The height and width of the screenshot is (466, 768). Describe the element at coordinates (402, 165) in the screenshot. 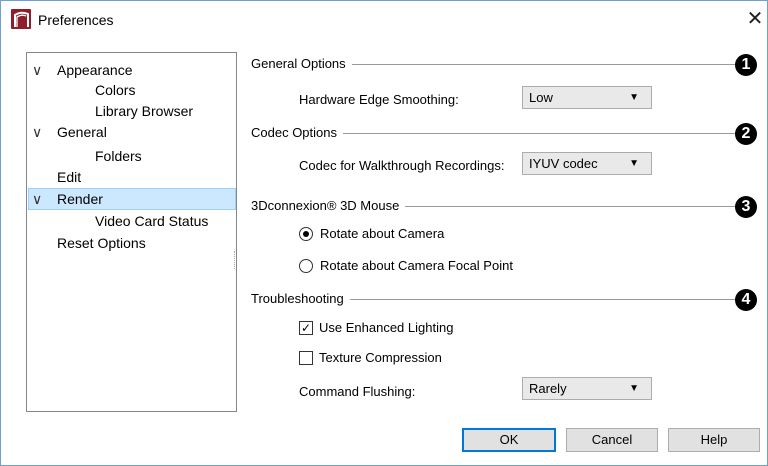

I see `codec-label: Codec for Walkthrough Recordings:` at that location.